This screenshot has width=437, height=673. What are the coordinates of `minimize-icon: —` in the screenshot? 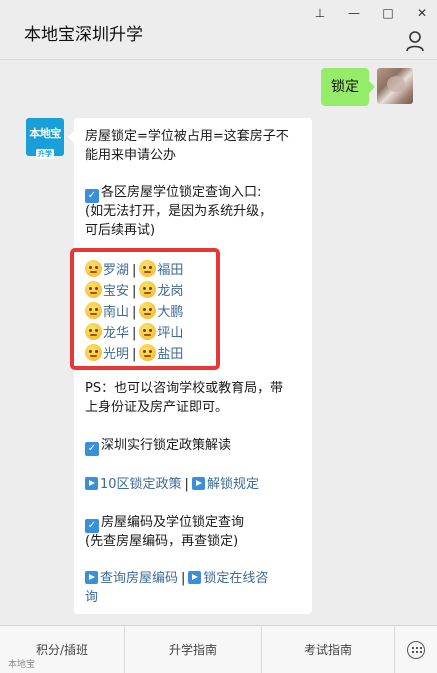 It's located at (354, 13).